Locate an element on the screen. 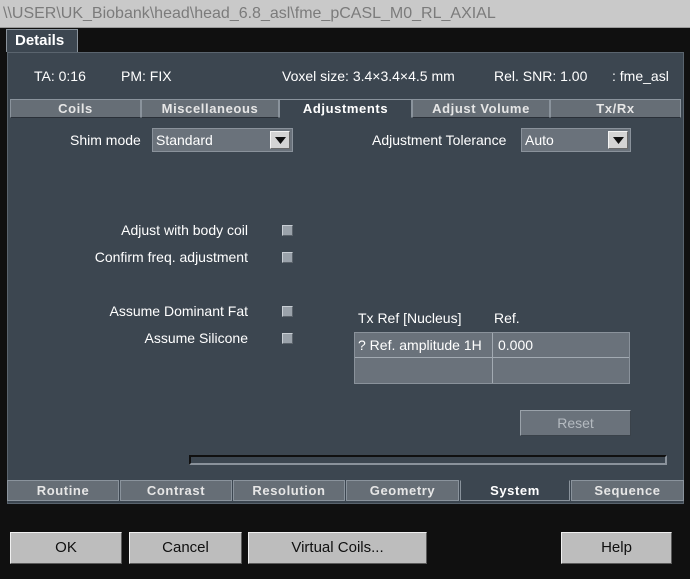  voxel-size-readout: Voxel size: 3.4×3.4×4.5 mm is located at coordinates (368, 76).